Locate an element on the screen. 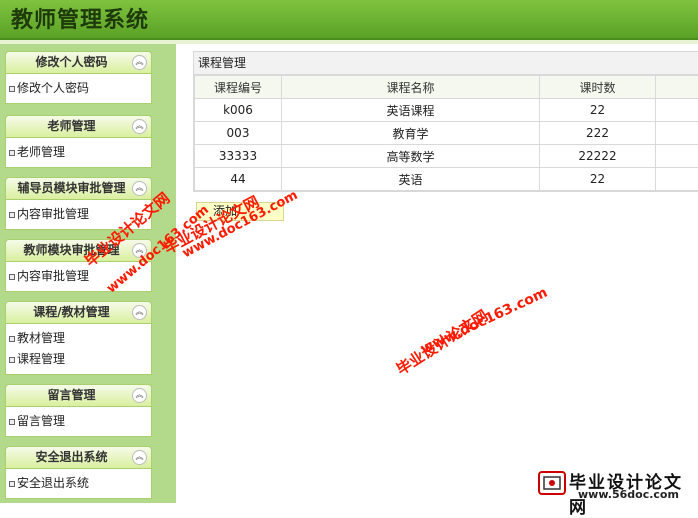  panel-title: 安全退出系统 is located at coordinates (78, 457).